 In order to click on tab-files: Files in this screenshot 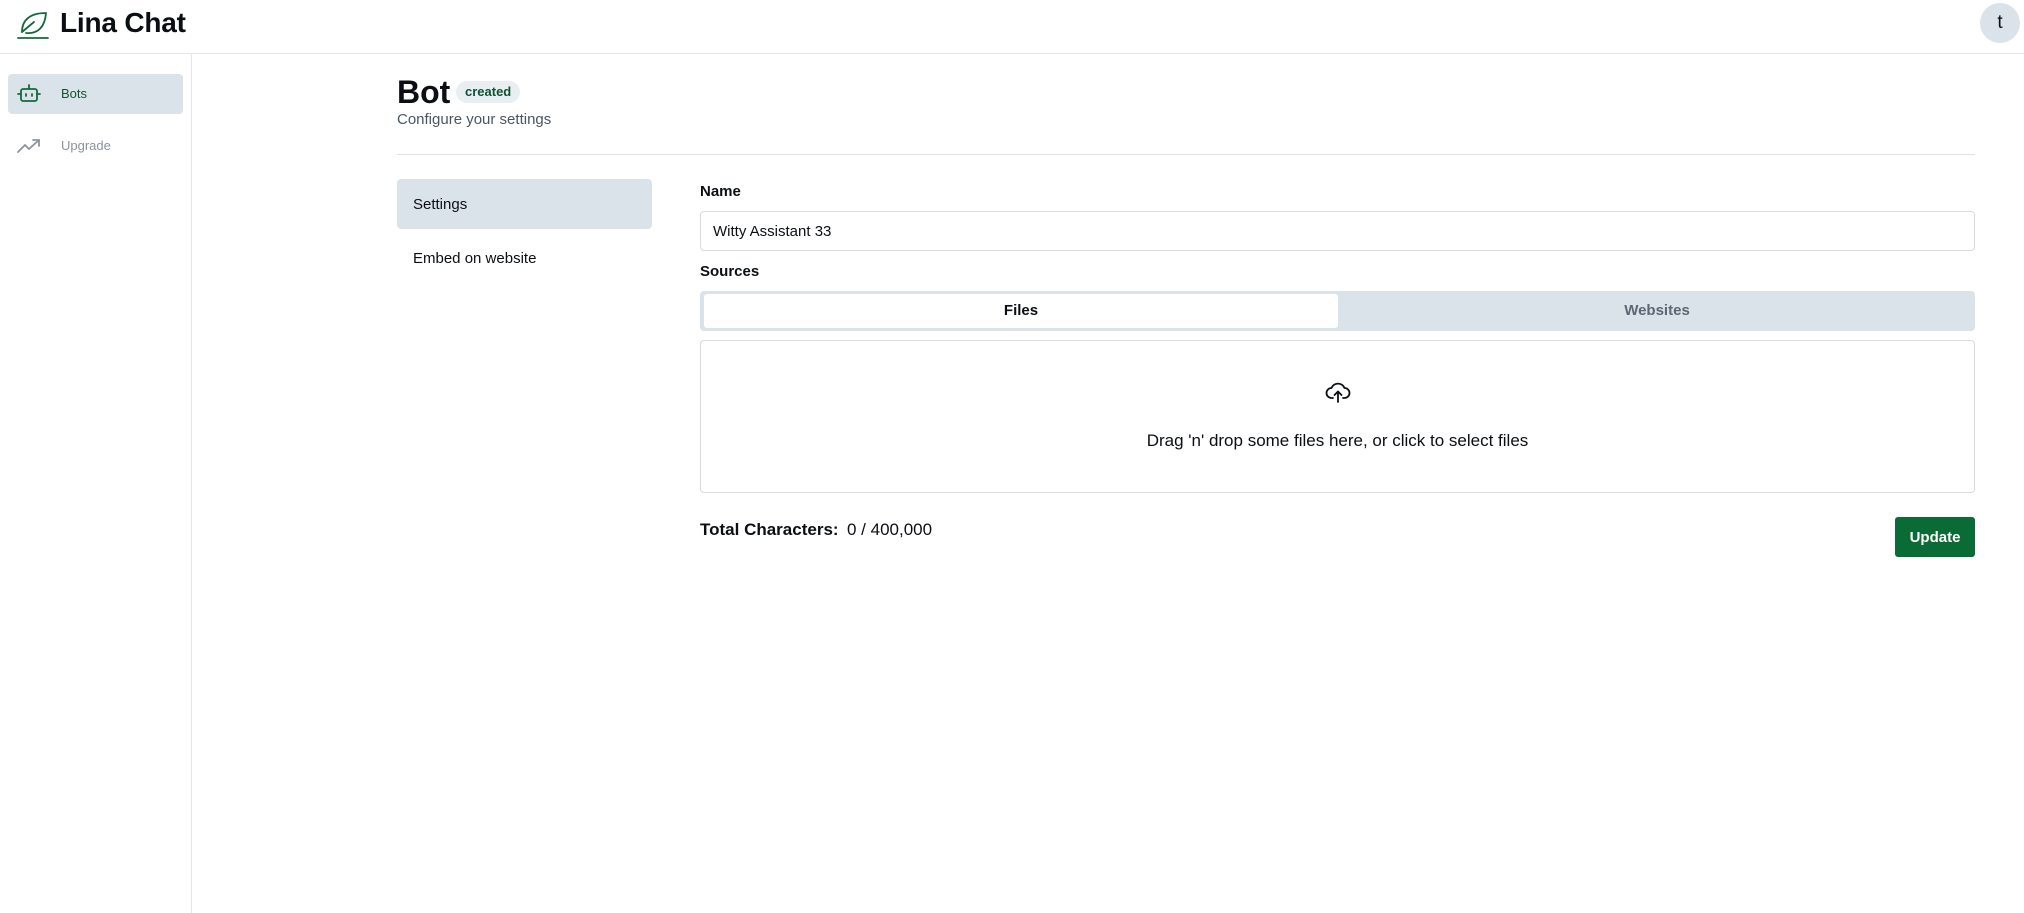, I will do `click(1021, 311)`.